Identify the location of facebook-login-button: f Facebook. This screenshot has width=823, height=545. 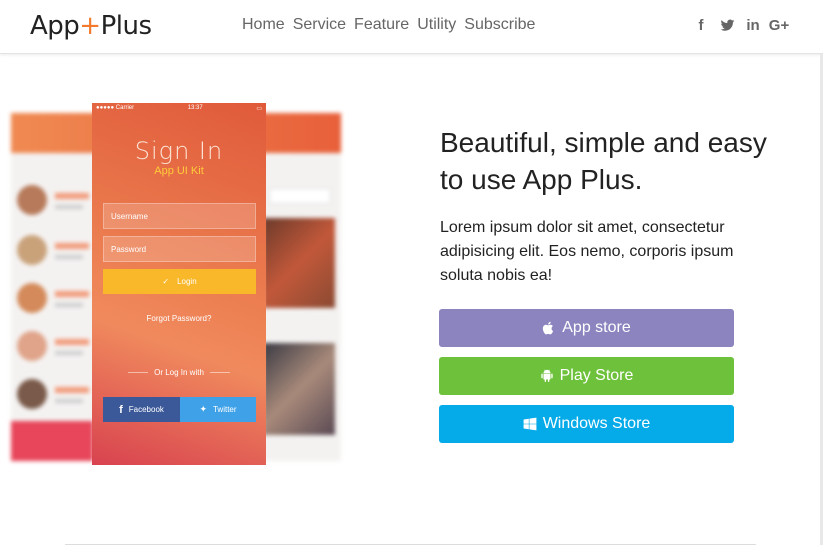
(141, 409).